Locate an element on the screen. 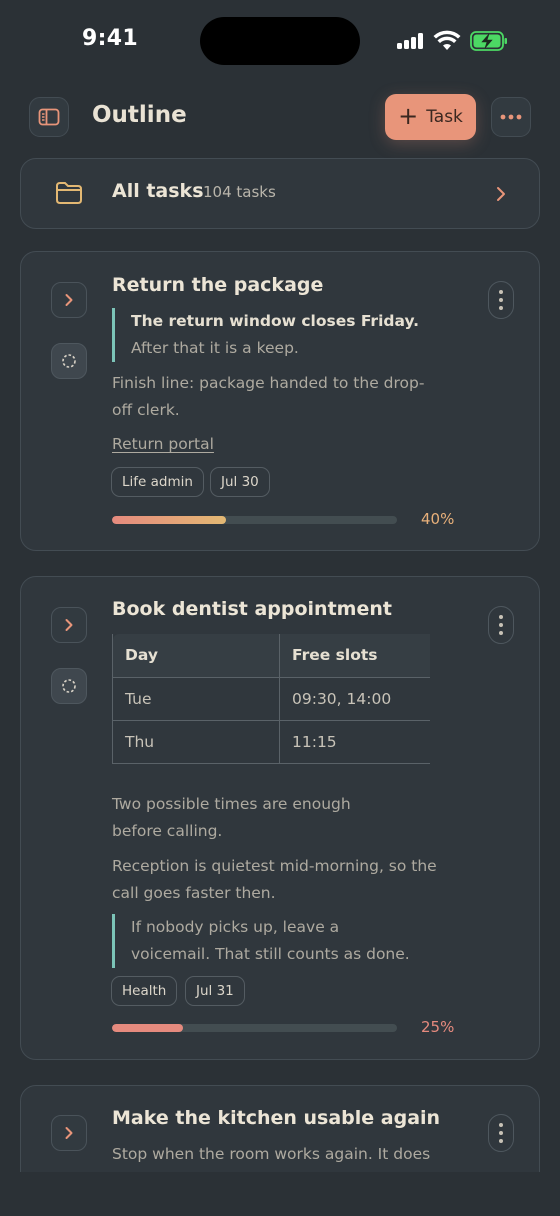 This screenshot has width=560, height=1216. more-horizontal-icon is located at coordinates (511, 117).